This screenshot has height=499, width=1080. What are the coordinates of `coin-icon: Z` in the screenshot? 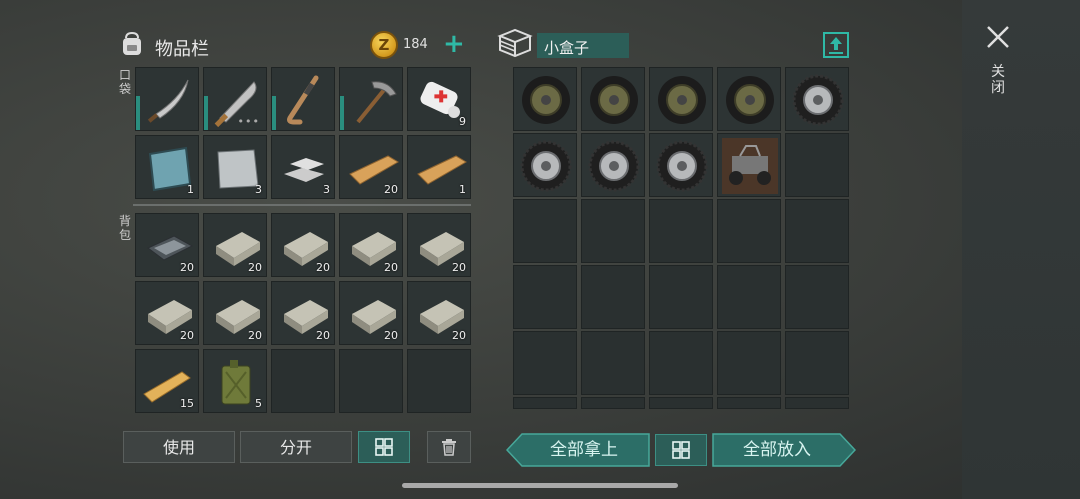 It's located at (384, 45).